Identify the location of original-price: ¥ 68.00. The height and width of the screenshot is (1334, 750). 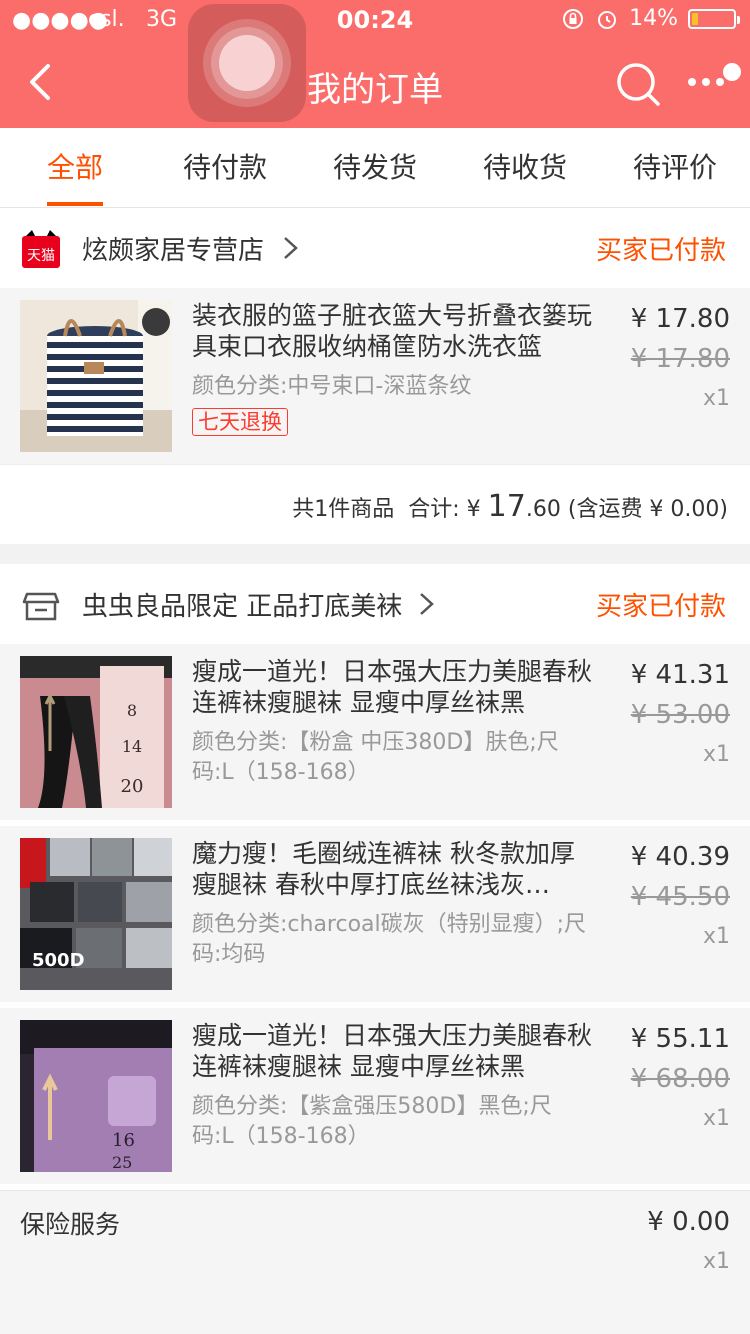
(680, 1079).